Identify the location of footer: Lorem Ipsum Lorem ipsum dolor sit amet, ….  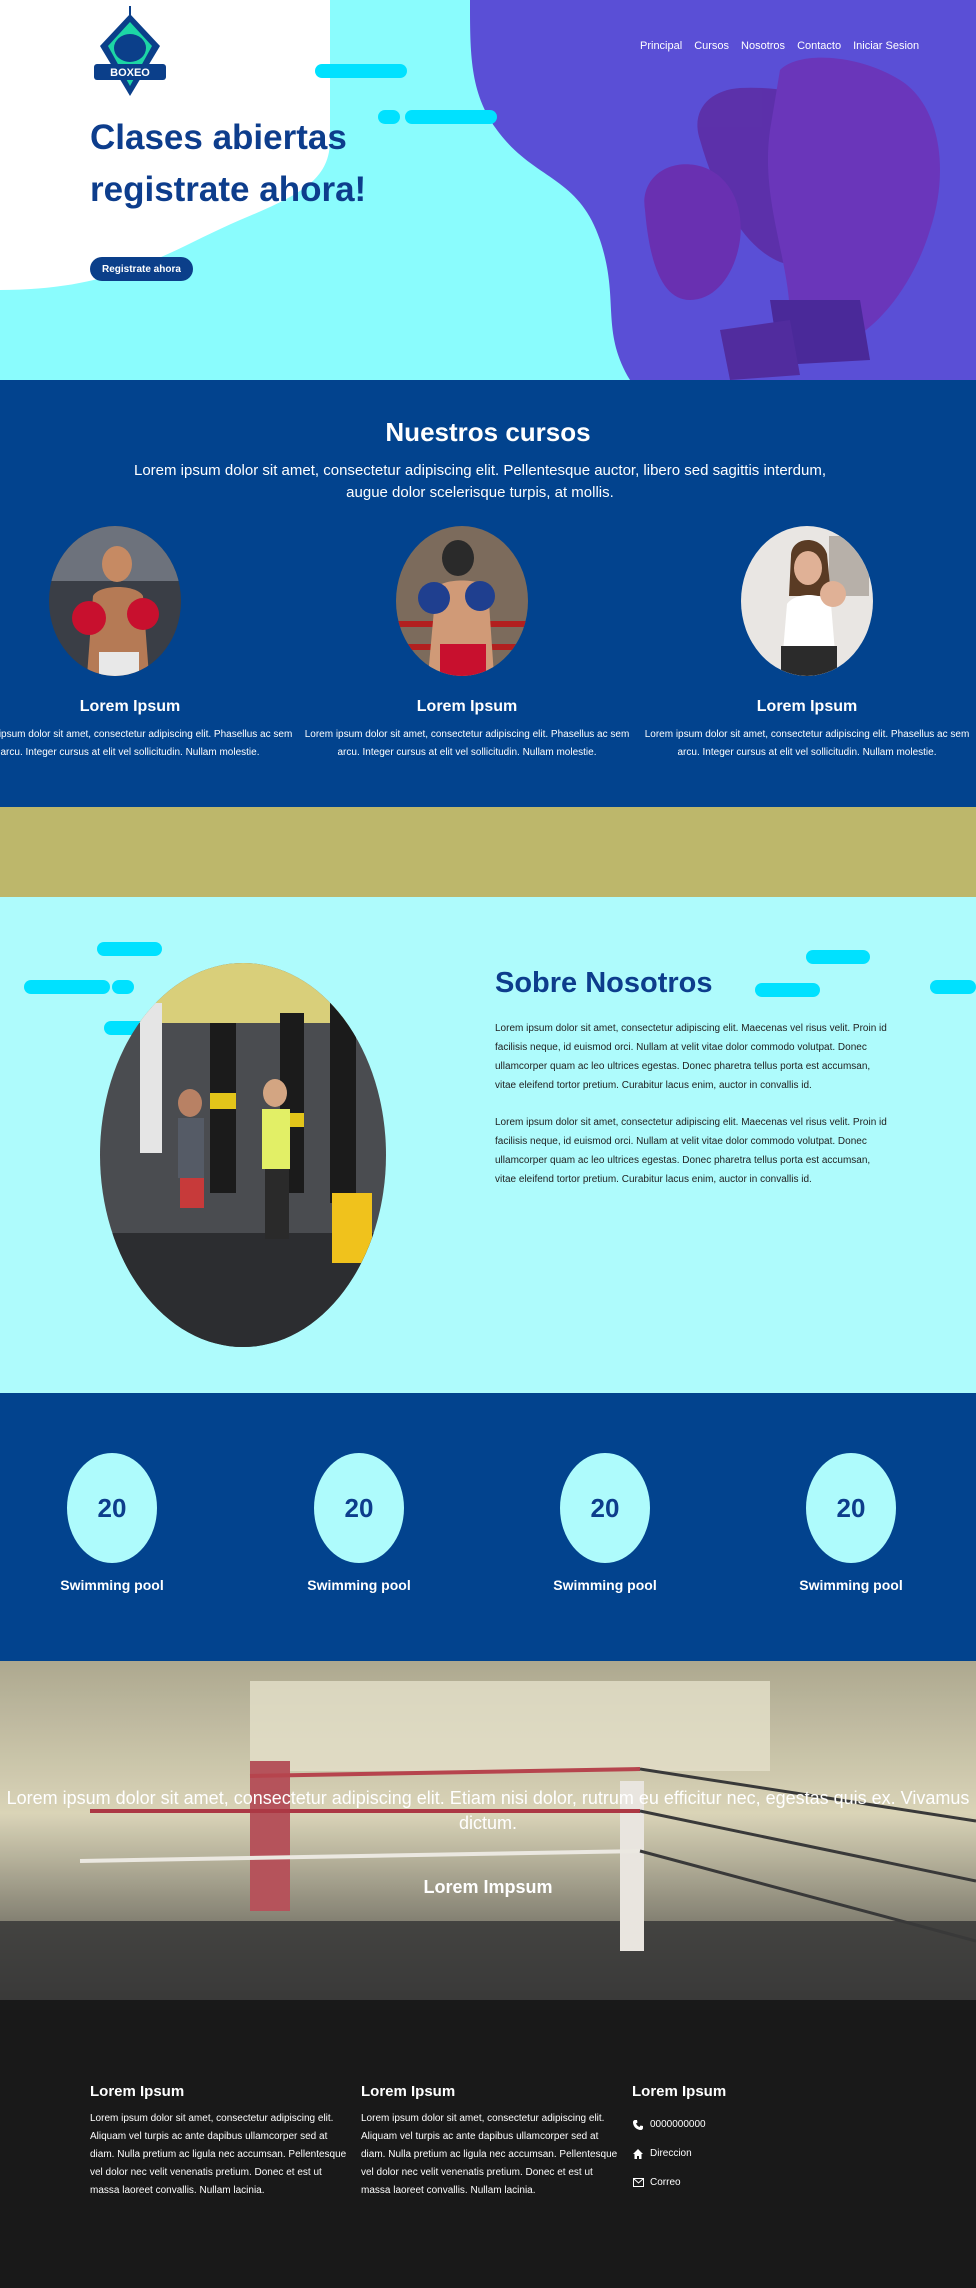
(488, 2144).